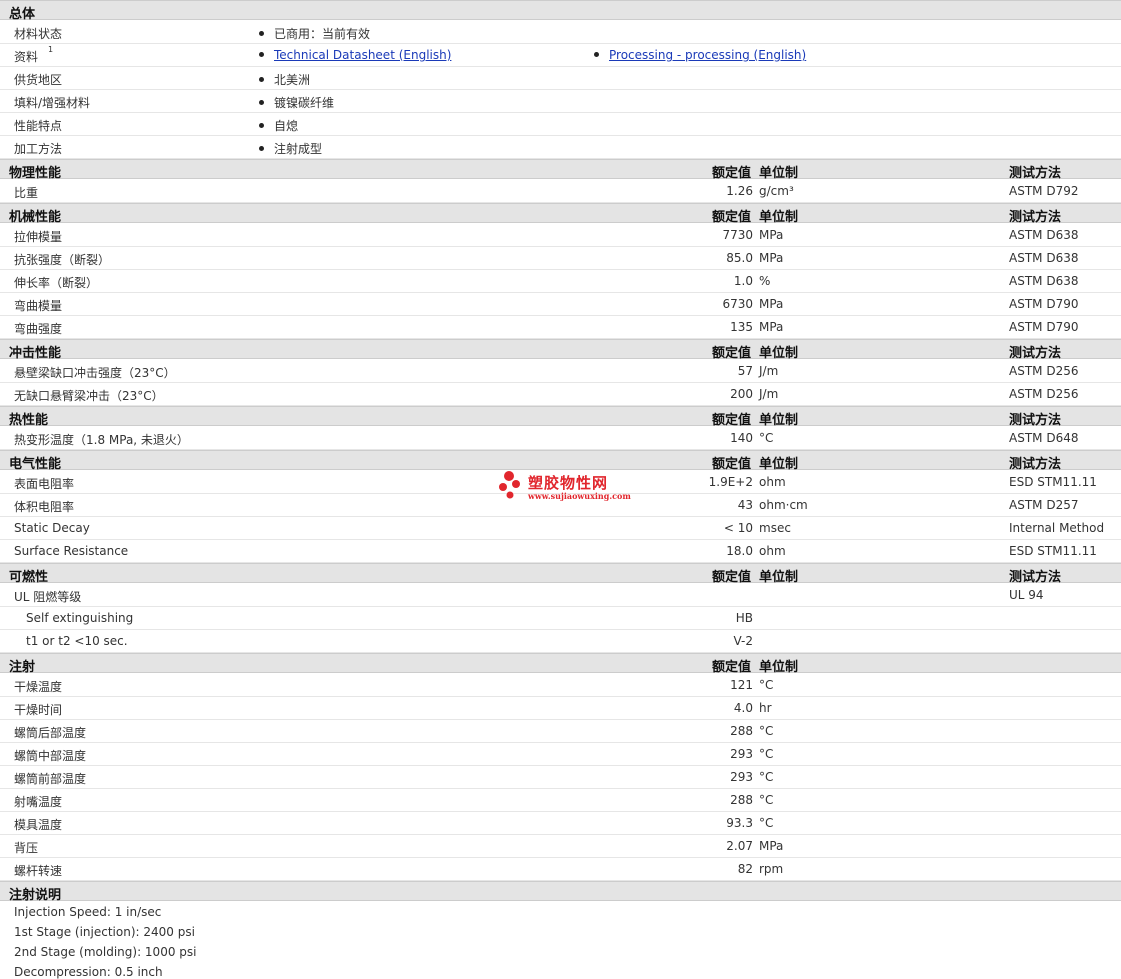  Describe the element at coordinates (35, 173) in the screenshot. I see `section-title: 物理性能` at that location.